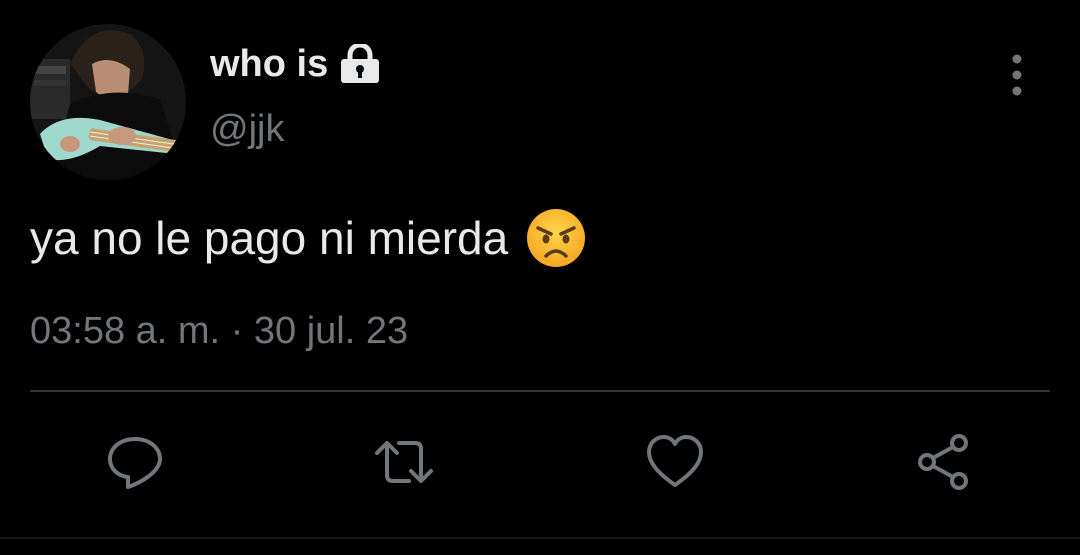 The image size is (1080, 555). What do you see at coordinates (540, 391) in the screenshot?
I see `divider` at bounding box center [540, 391].